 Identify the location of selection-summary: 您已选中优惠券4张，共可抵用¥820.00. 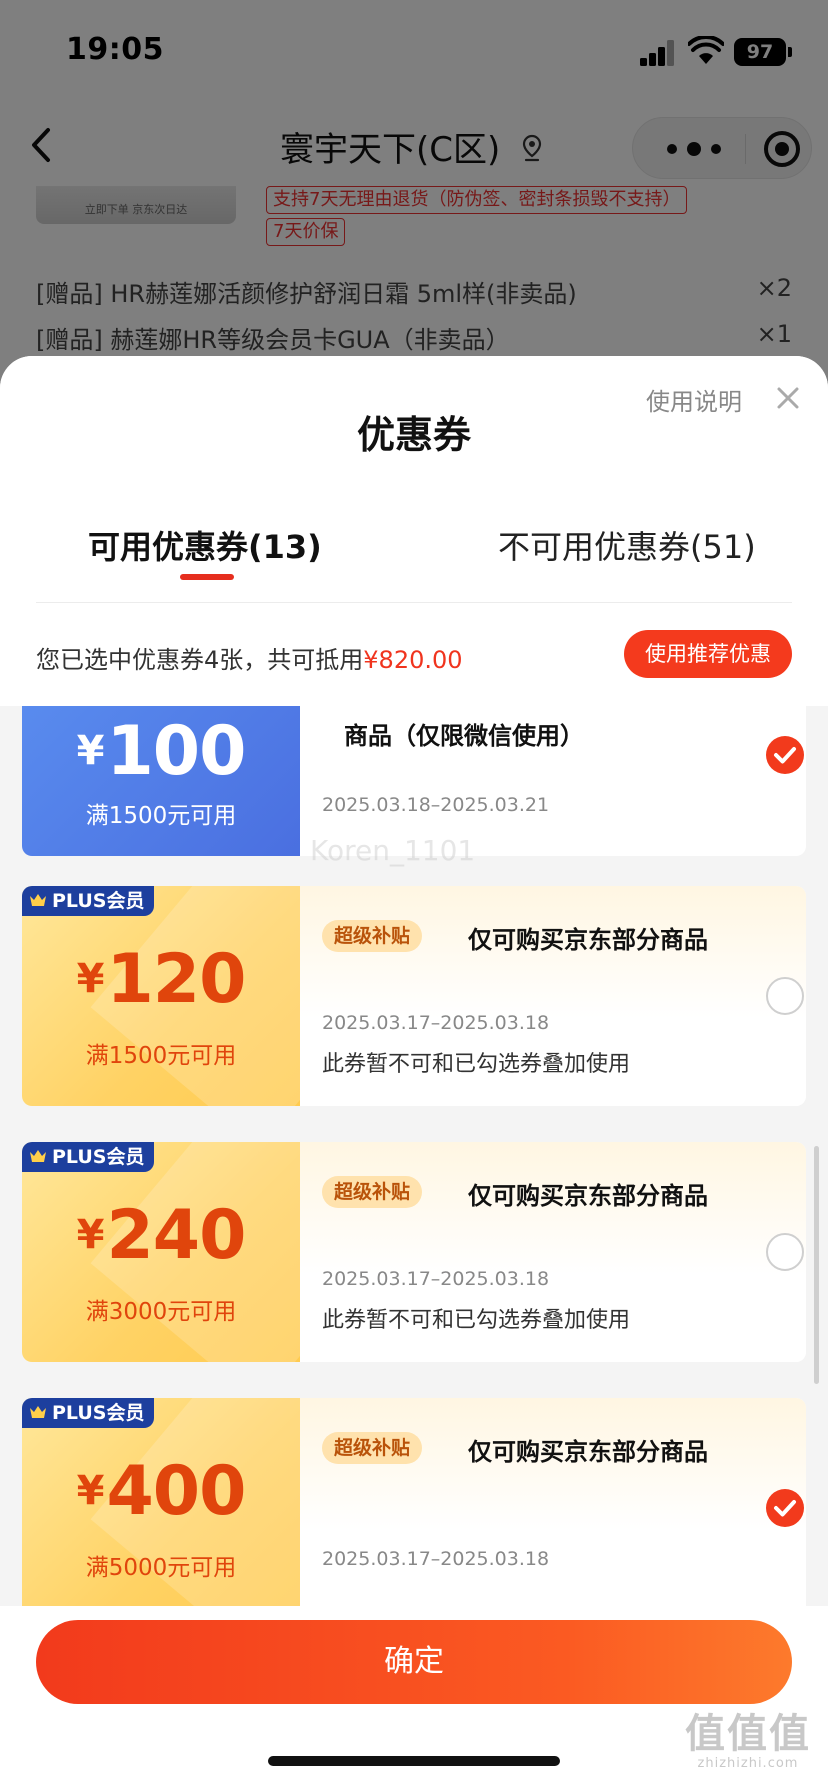
(249, 657).